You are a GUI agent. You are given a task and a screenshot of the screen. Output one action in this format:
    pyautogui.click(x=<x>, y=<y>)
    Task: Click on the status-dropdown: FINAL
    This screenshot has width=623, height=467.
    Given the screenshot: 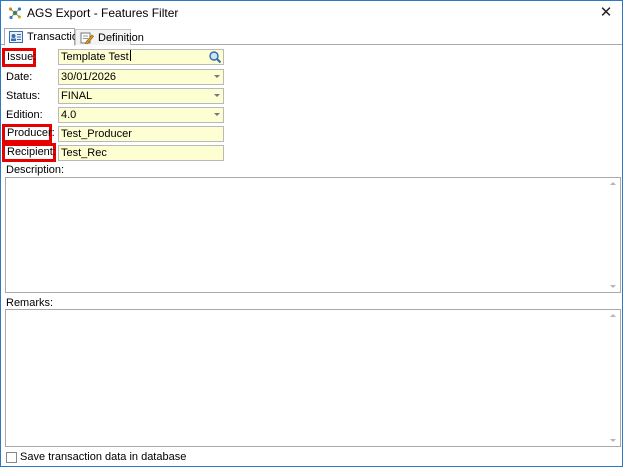 What is the action you would take?
    pyautogui.click(x=141, y=96)
    